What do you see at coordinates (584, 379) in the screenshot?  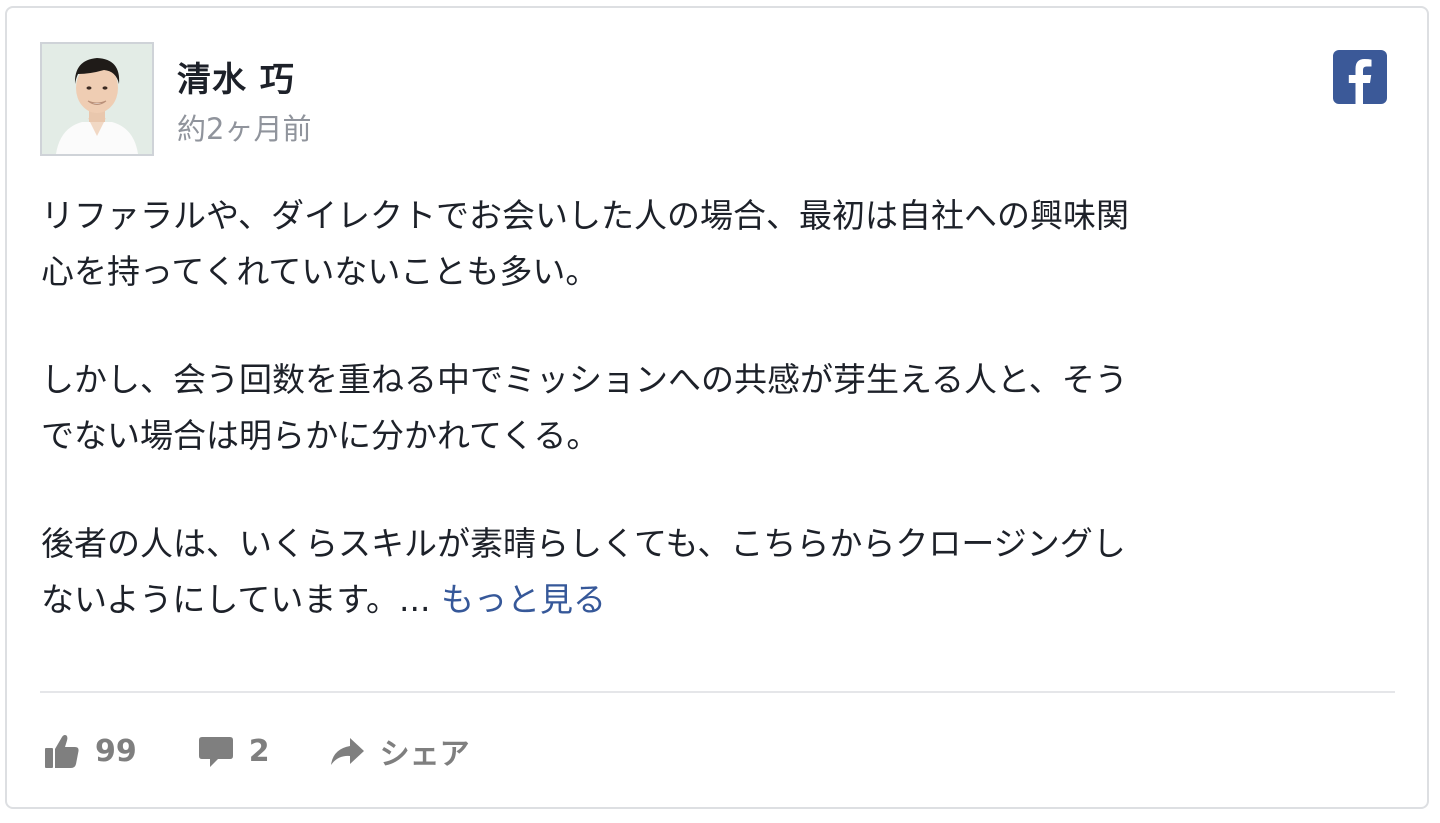 I see `post-line: しかし、会う回数を重ねる中でミッションへの共感が芽生える人と、そう` at bounding box center [584, 379].